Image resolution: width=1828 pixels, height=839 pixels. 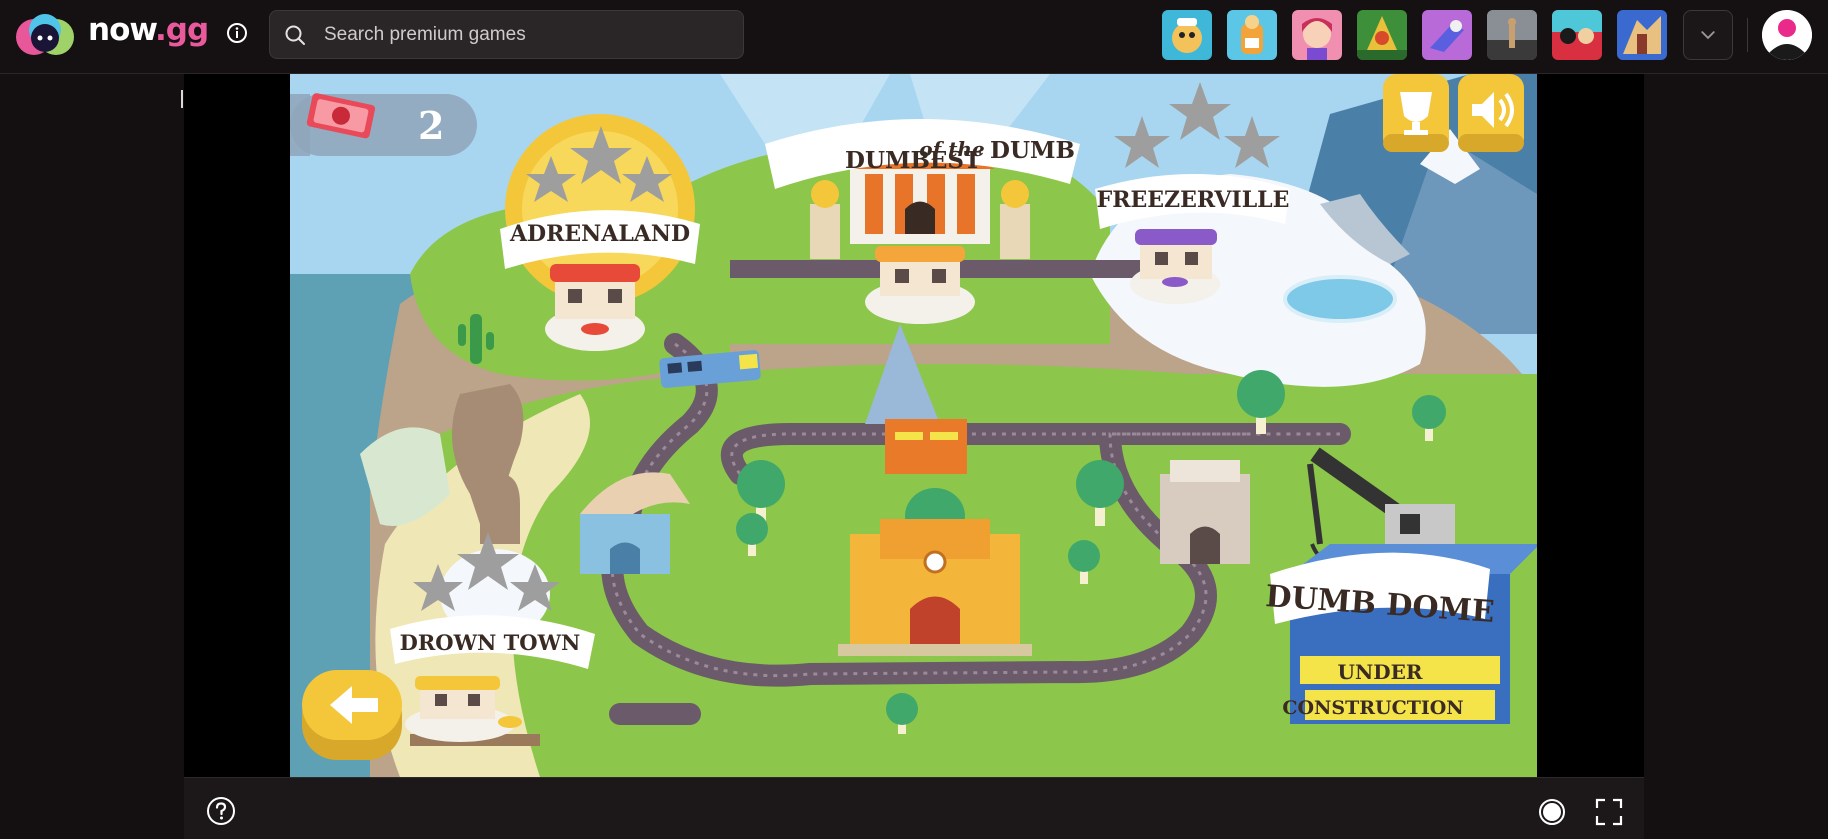 I want to click on back-button, so click(x=352, y=715).